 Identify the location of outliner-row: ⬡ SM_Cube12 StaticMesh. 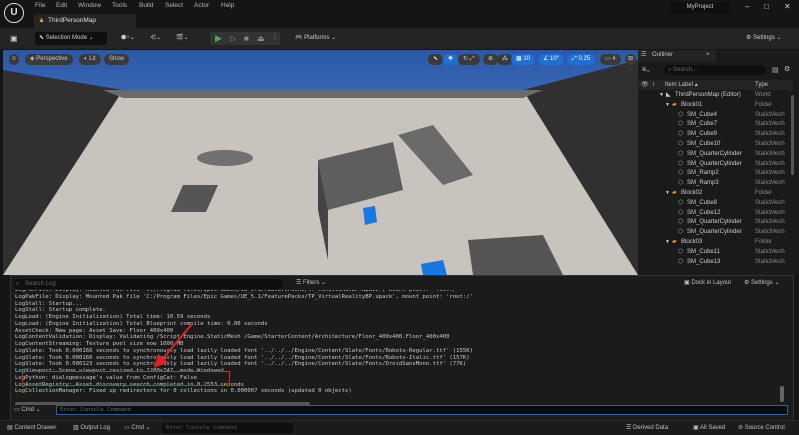
(718, 214).